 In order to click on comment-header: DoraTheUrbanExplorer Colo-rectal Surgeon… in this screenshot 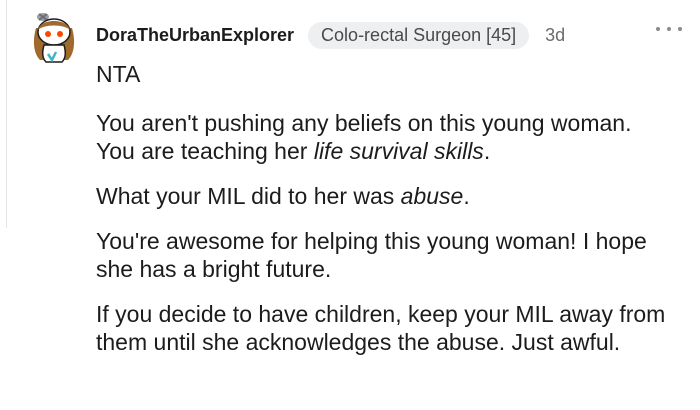, I will do `click(383, 35)`.